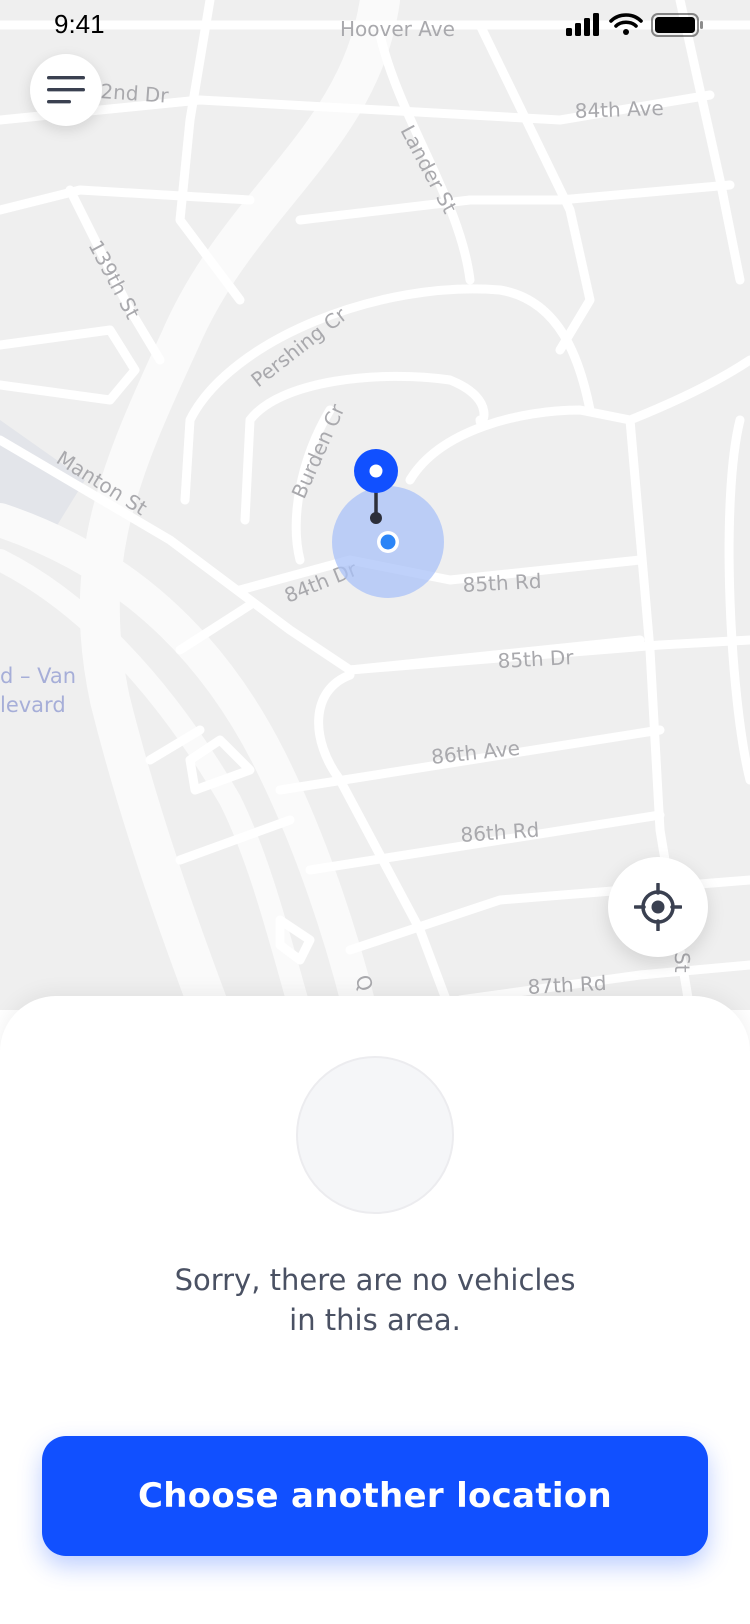  I want to click on current-location-dot-icon, so click(388, 542).